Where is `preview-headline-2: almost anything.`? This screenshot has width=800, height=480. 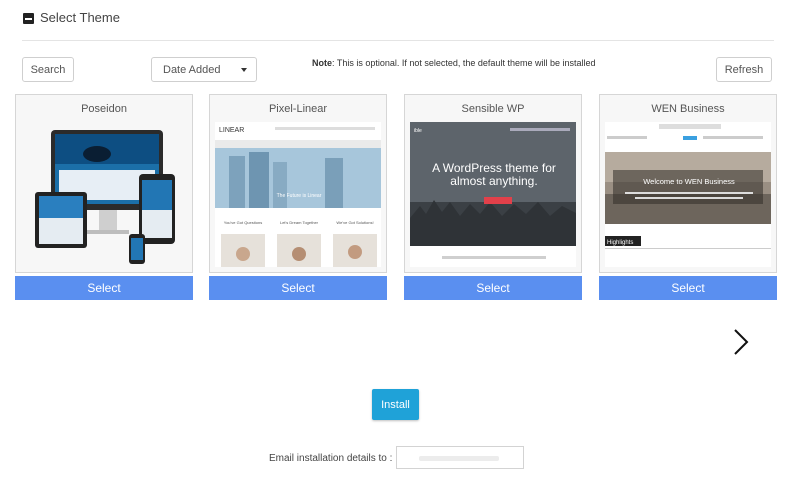 preview-headline-2: almost anything. is located at coordinates (493, 181).